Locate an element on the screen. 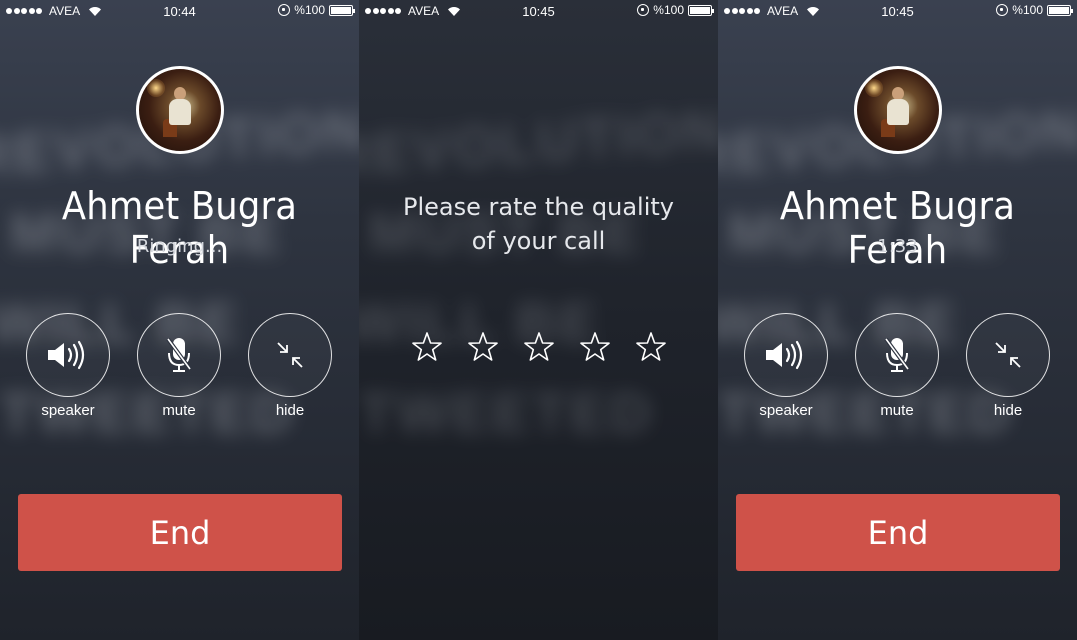 The image size is (1077, 640). star-3-icon is located at coordinates (539, 347).